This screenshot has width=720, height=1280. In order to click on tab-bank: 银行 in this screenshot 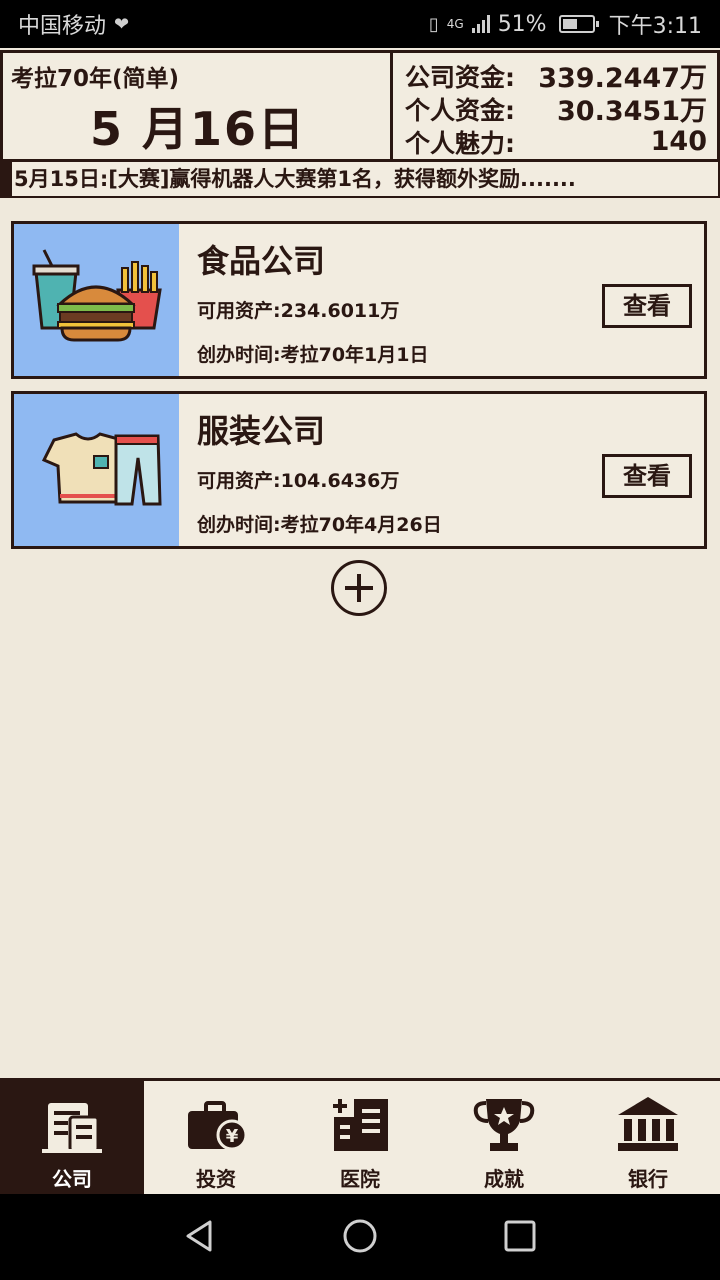, I will do `click(648, 1137)`.